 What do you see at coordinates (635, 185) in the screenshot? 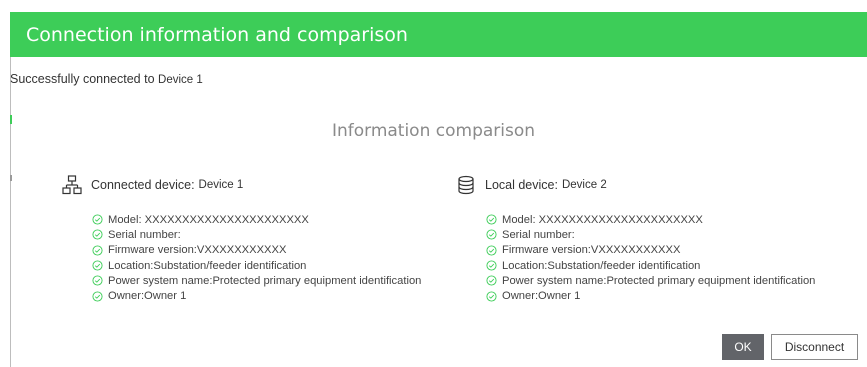
I see `local-device-header: Local device: Device 2` at bounding box center [635, 185].